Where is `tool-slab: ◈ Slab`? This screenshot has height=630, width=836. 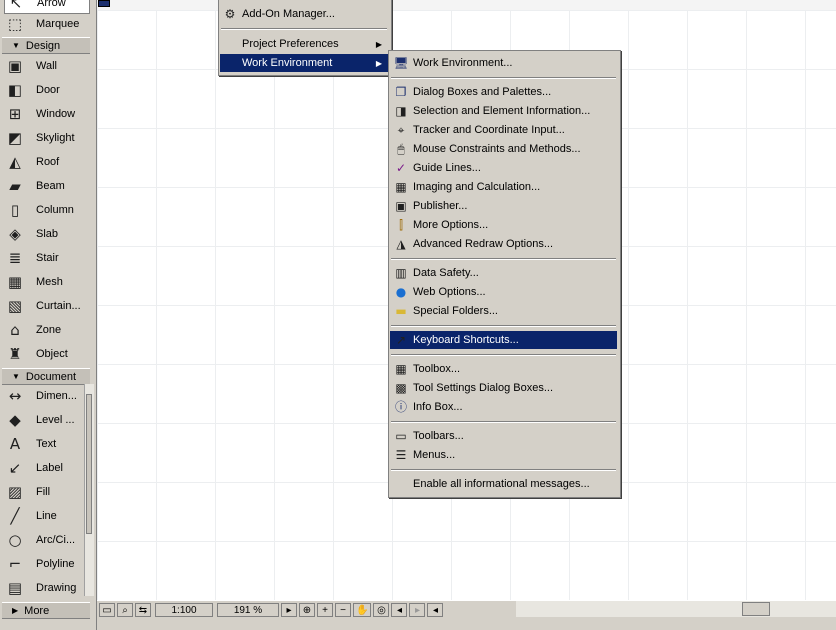
tool-slab: ◈ Slab is located at coordinates (47, 234).